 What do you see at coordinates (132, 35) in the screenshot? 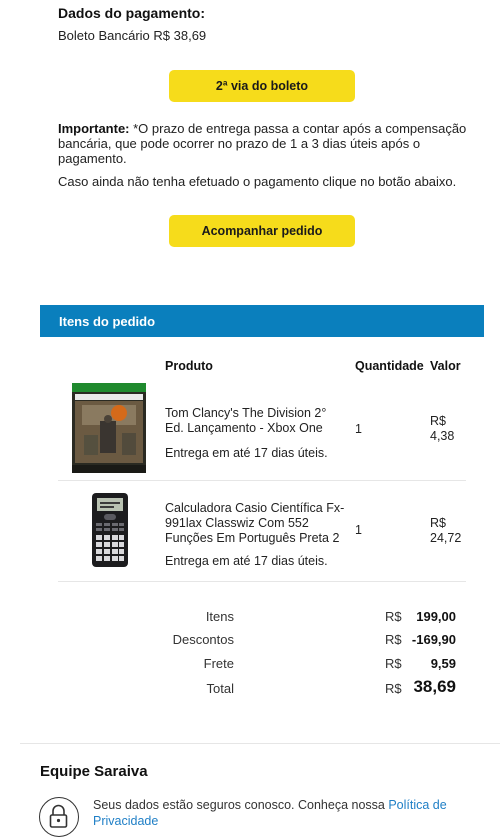
I see `payment-method-line: Boleto Bancário R$ 38,69` at bounding box center [132, 35].